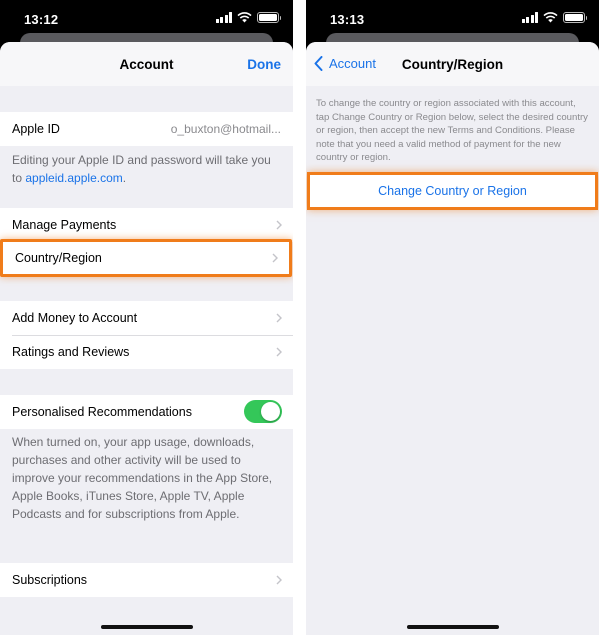  I want to click on recommendations-toggle, so click(263, 411).